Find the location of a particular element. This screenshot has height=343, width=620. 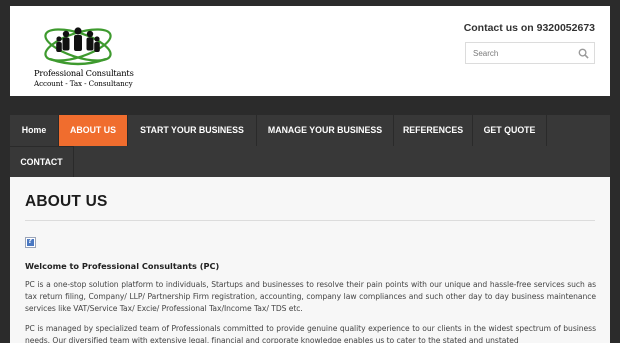

nav-item-manage-your-business: MANAGE YOUR BUSINESS is located at coordinates (325, 130).